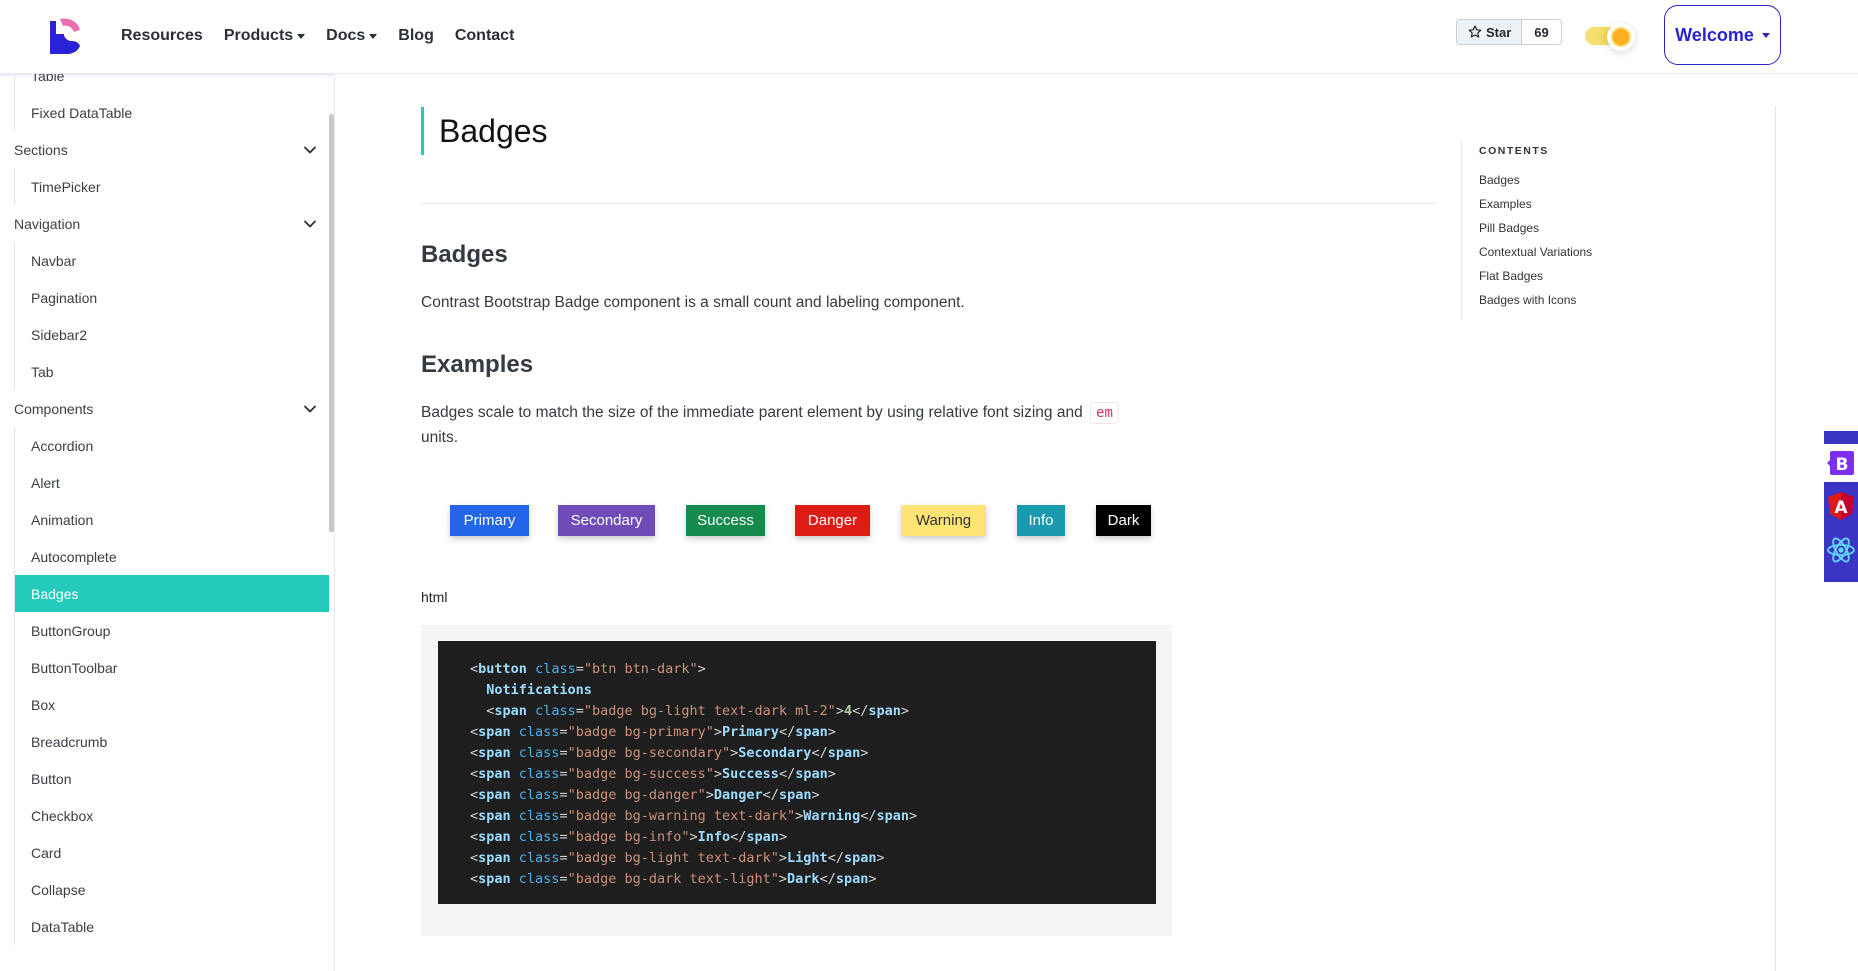  I want to click on github-star-button: Star, so click(1490, 32).